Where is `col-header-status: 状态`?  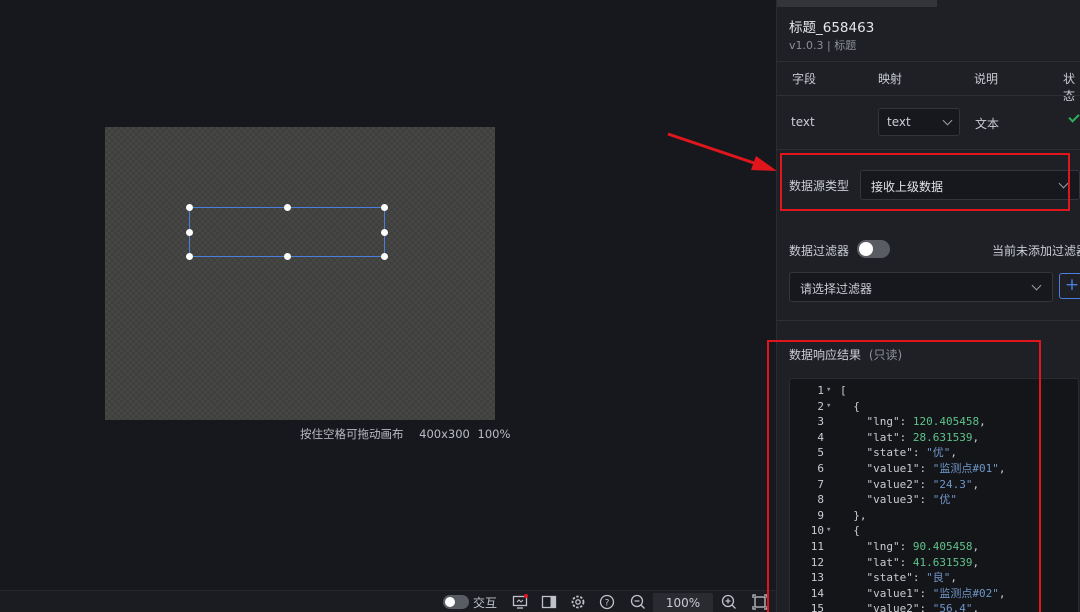 col-header-status: 状态 is located at coordinates (1069, 87).